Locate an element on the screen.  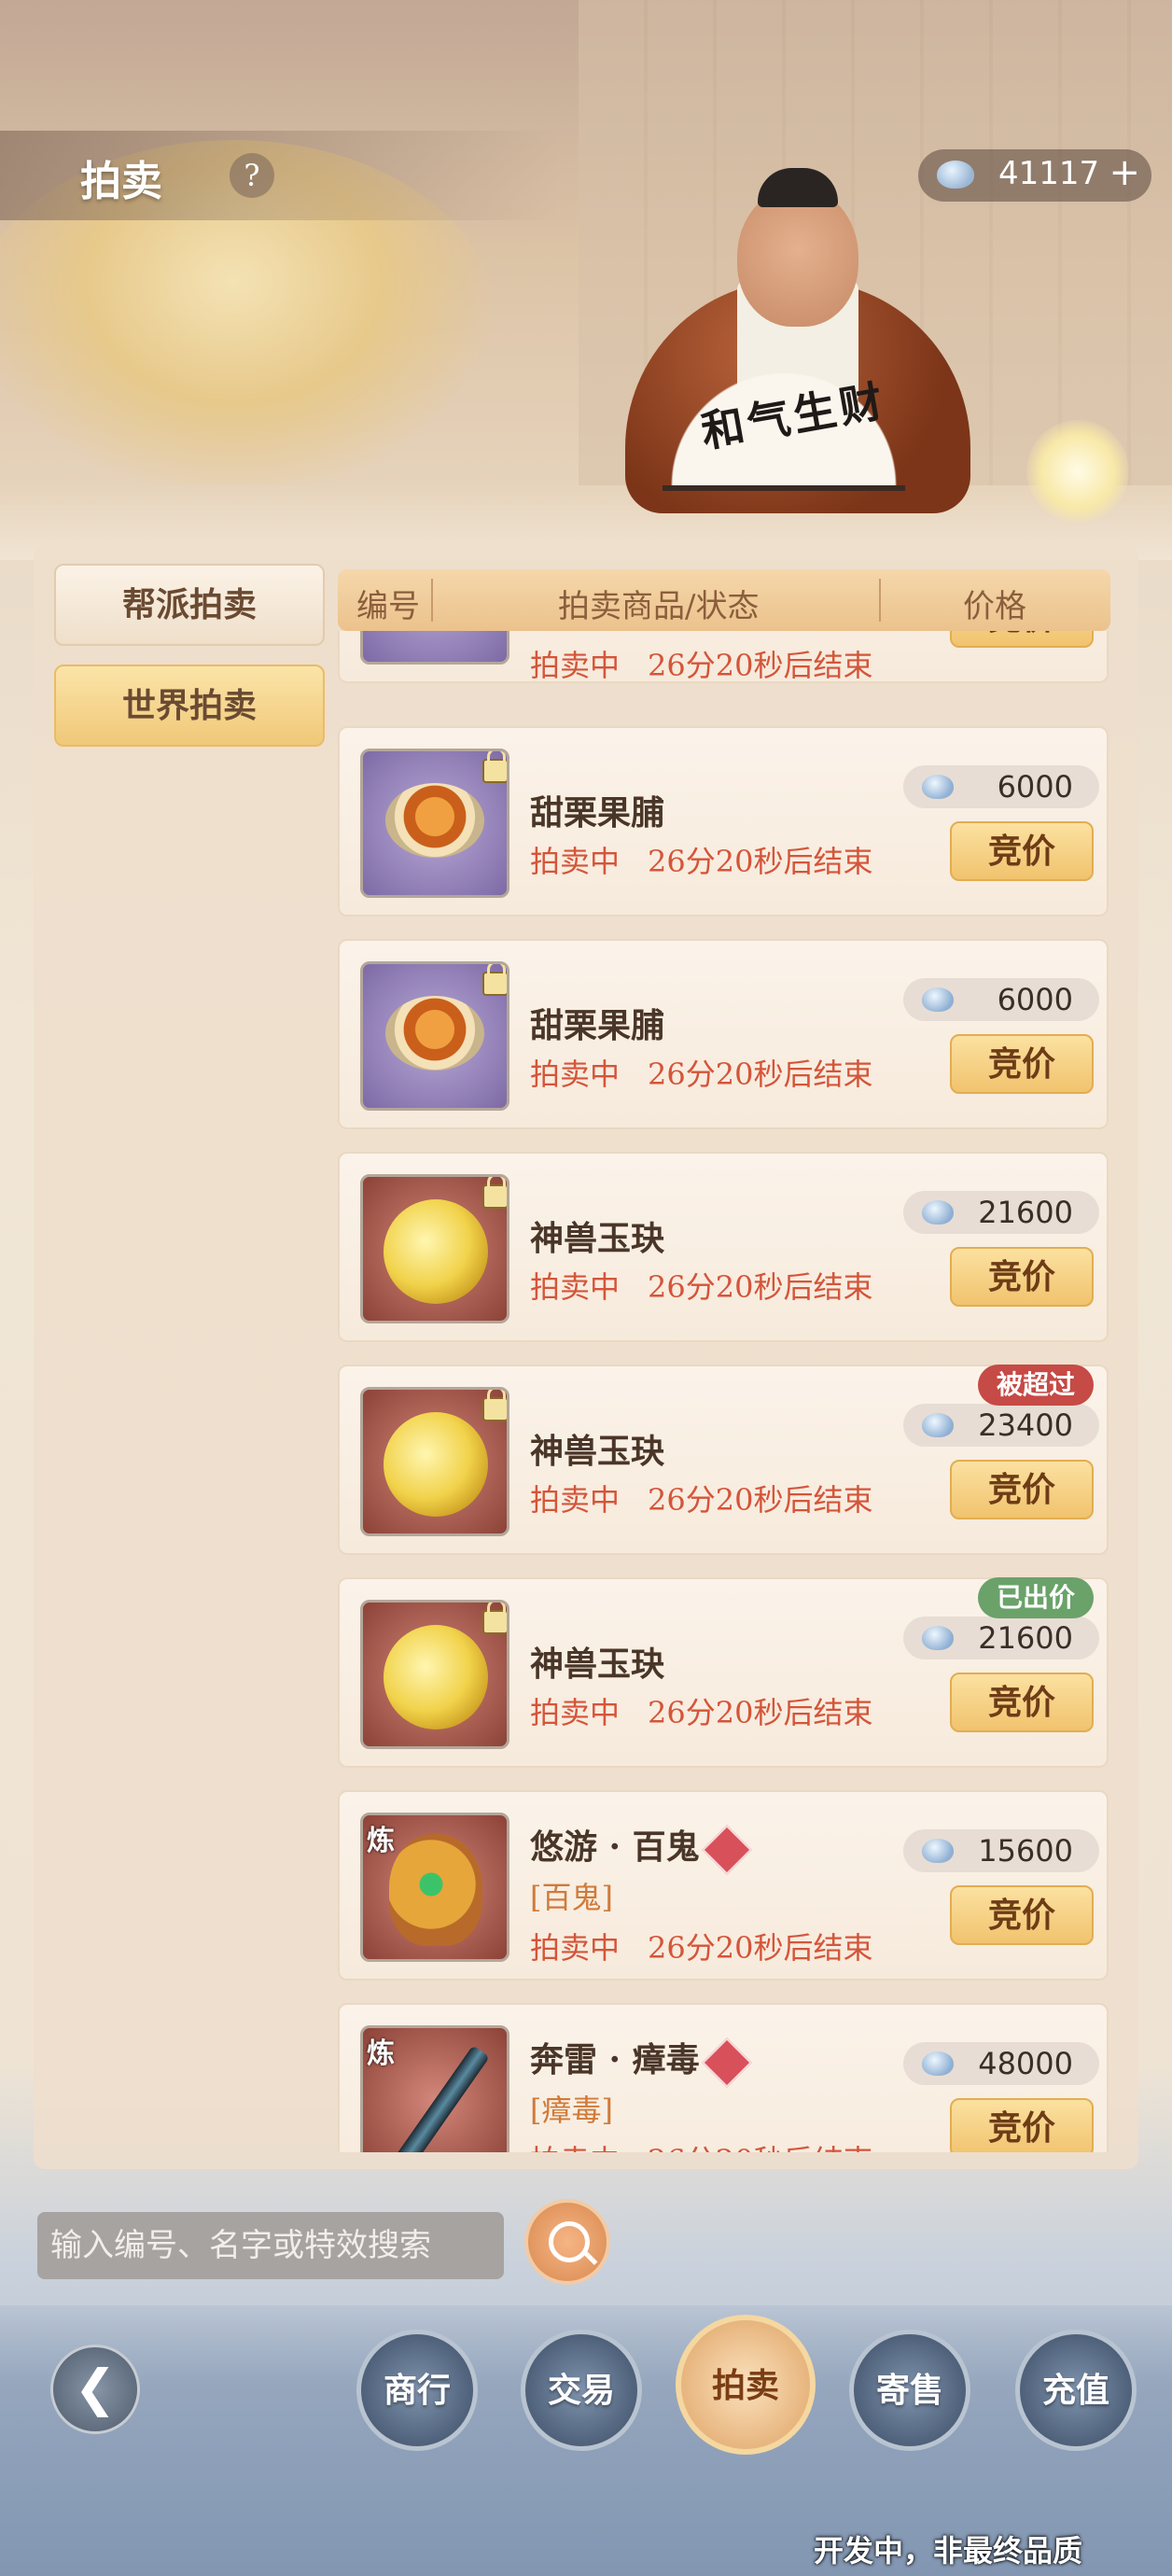
currency-amount: 41117 is located at coordinates (1049, 173).